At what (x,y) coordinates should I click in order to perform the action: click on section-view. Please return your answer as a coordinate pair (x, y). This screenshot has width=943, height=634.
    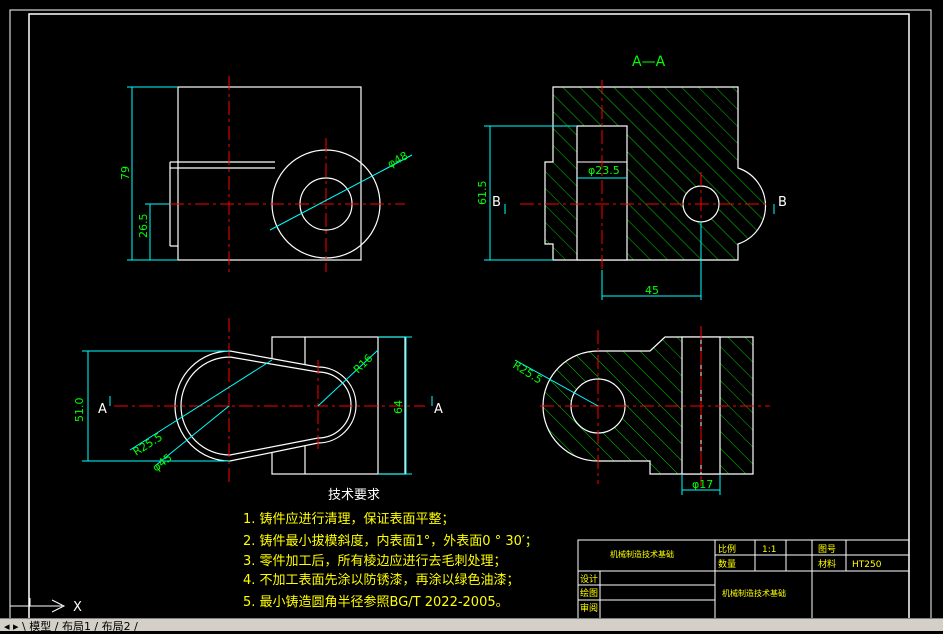
    Looking at the image, I should click on (655, 173).